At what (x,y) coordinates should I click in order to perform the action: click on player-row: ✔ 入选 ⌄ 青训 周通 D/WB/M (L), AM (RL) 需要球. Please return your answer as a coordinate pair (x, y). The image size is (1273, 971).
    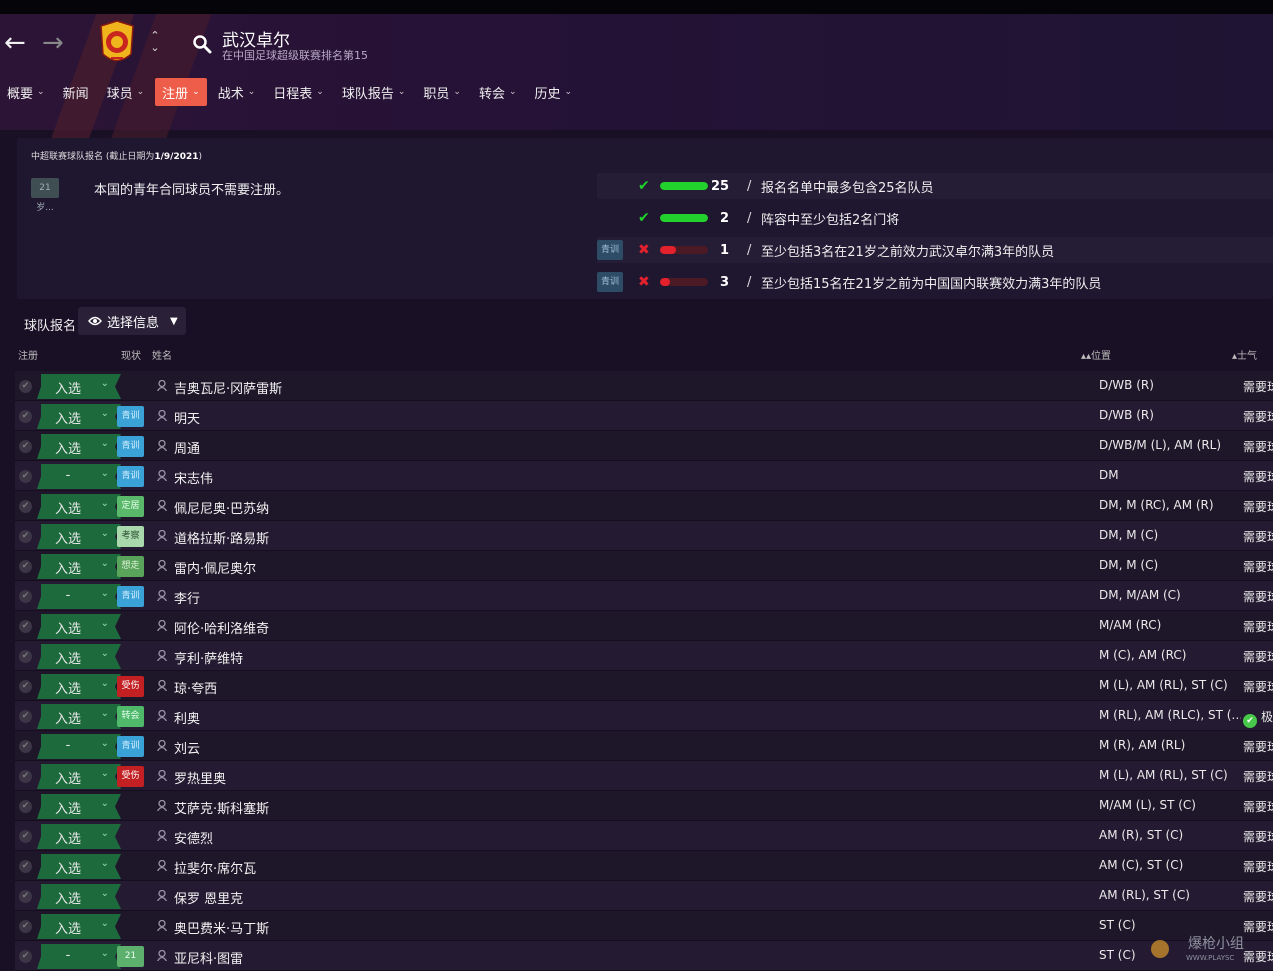
    Looking at the image, I should click on (644, 446).